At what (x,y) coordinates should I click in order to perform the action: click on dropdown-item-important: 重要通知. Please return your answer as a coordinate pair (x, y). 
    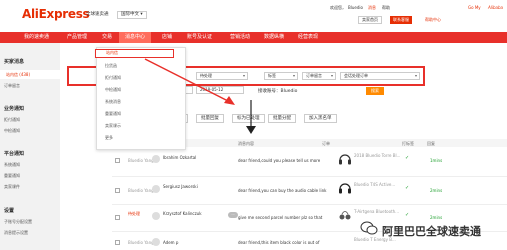
    Looking at the image, I should click on (113, 114).